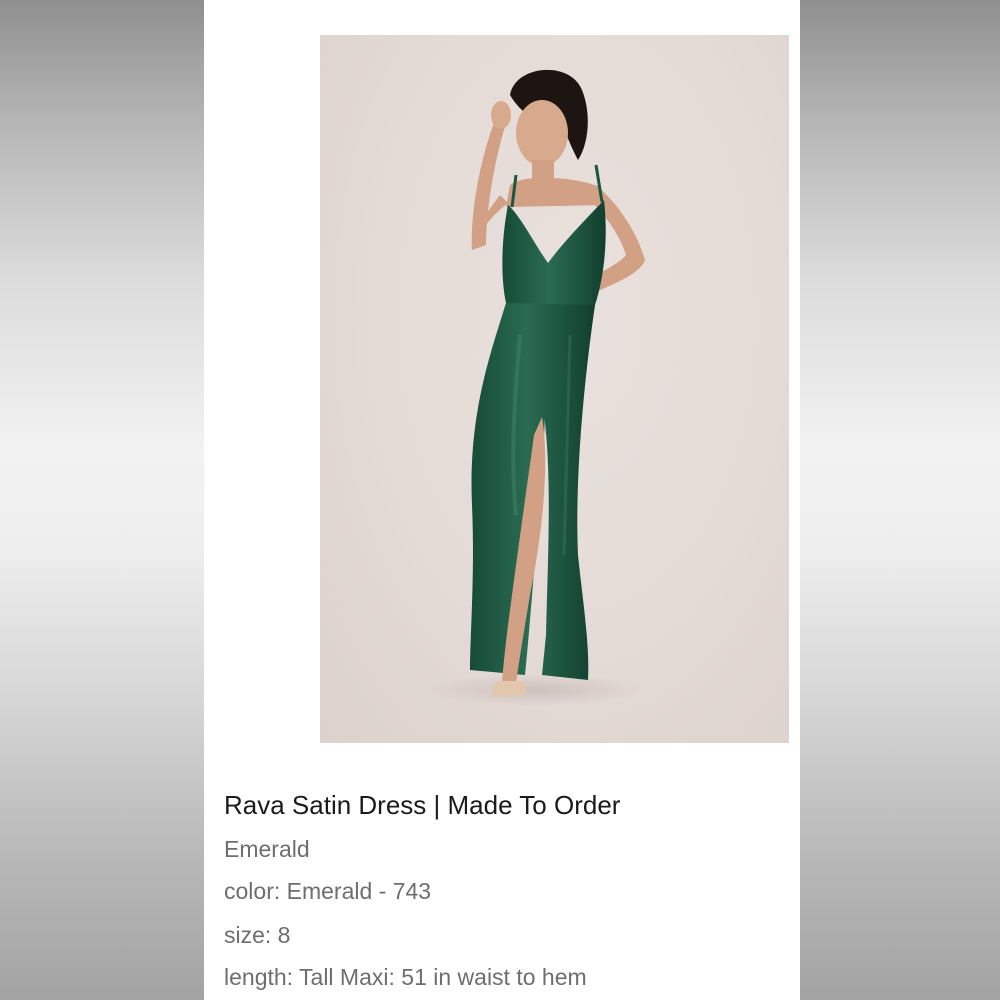 Image resolution: width=1000 pixels, height=1000 pixels. What do you see at coordinates (405, 977) in the screenshot?
I see `product-length: length: Tall Maxi: 51 in waist to hem` at bounding box center [405, 977].